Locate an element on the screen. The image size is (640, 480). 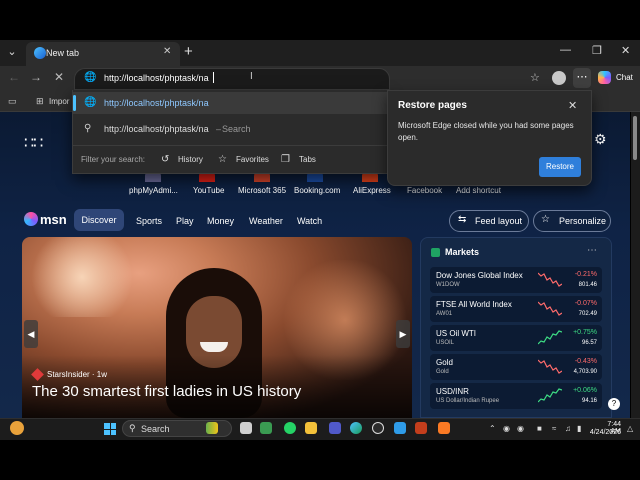
app-launcher-icon: ∷∷ is located at coordinates (33, 143).